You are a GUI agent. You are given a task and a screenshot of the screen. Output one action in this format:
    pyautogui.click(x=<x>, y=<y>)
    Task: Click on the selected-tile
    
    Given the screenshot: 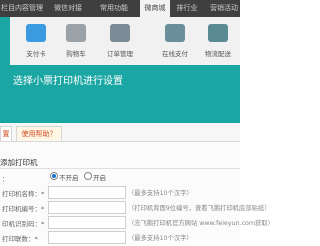 What is the action you would take?
    pyautogui.click(x=5, y=41)
    